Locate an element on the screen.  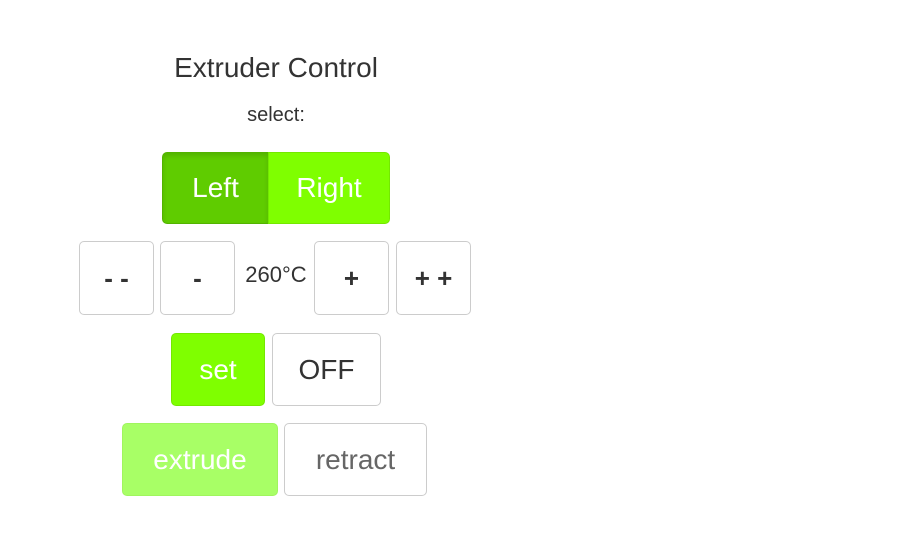
panel-title: Extruder Control is located at coordinates (276, 67).